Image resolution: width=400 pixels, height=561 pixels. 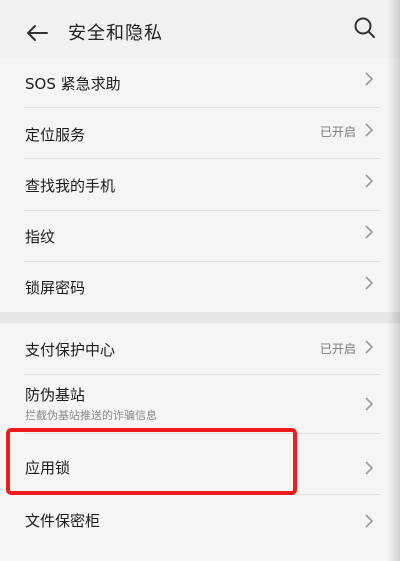 What do you see at coordinates (40, 237) in the screenshot?
I see `list-item-label: 指纹` at bounding box center [40, 237].